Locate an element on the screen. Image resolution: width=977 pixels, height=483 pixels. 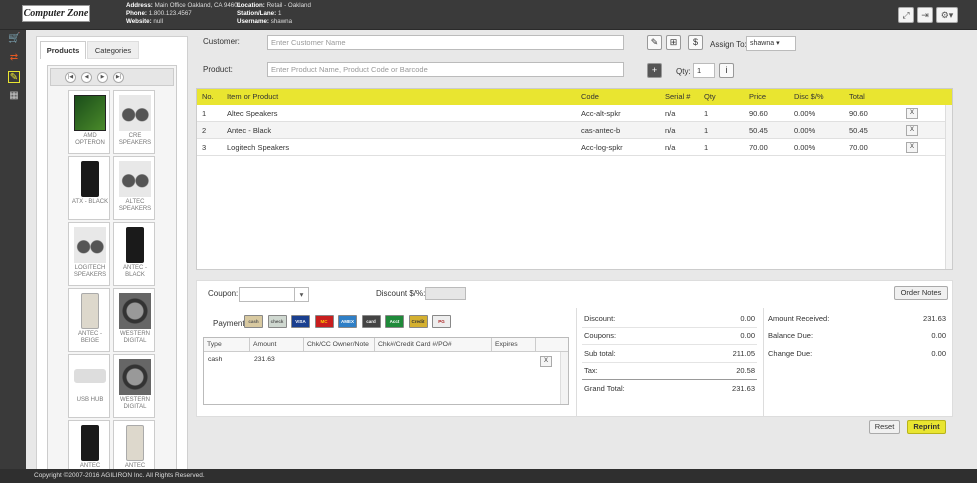
payment-method-acct-icon: Acct is located at coordinates (394, 321).